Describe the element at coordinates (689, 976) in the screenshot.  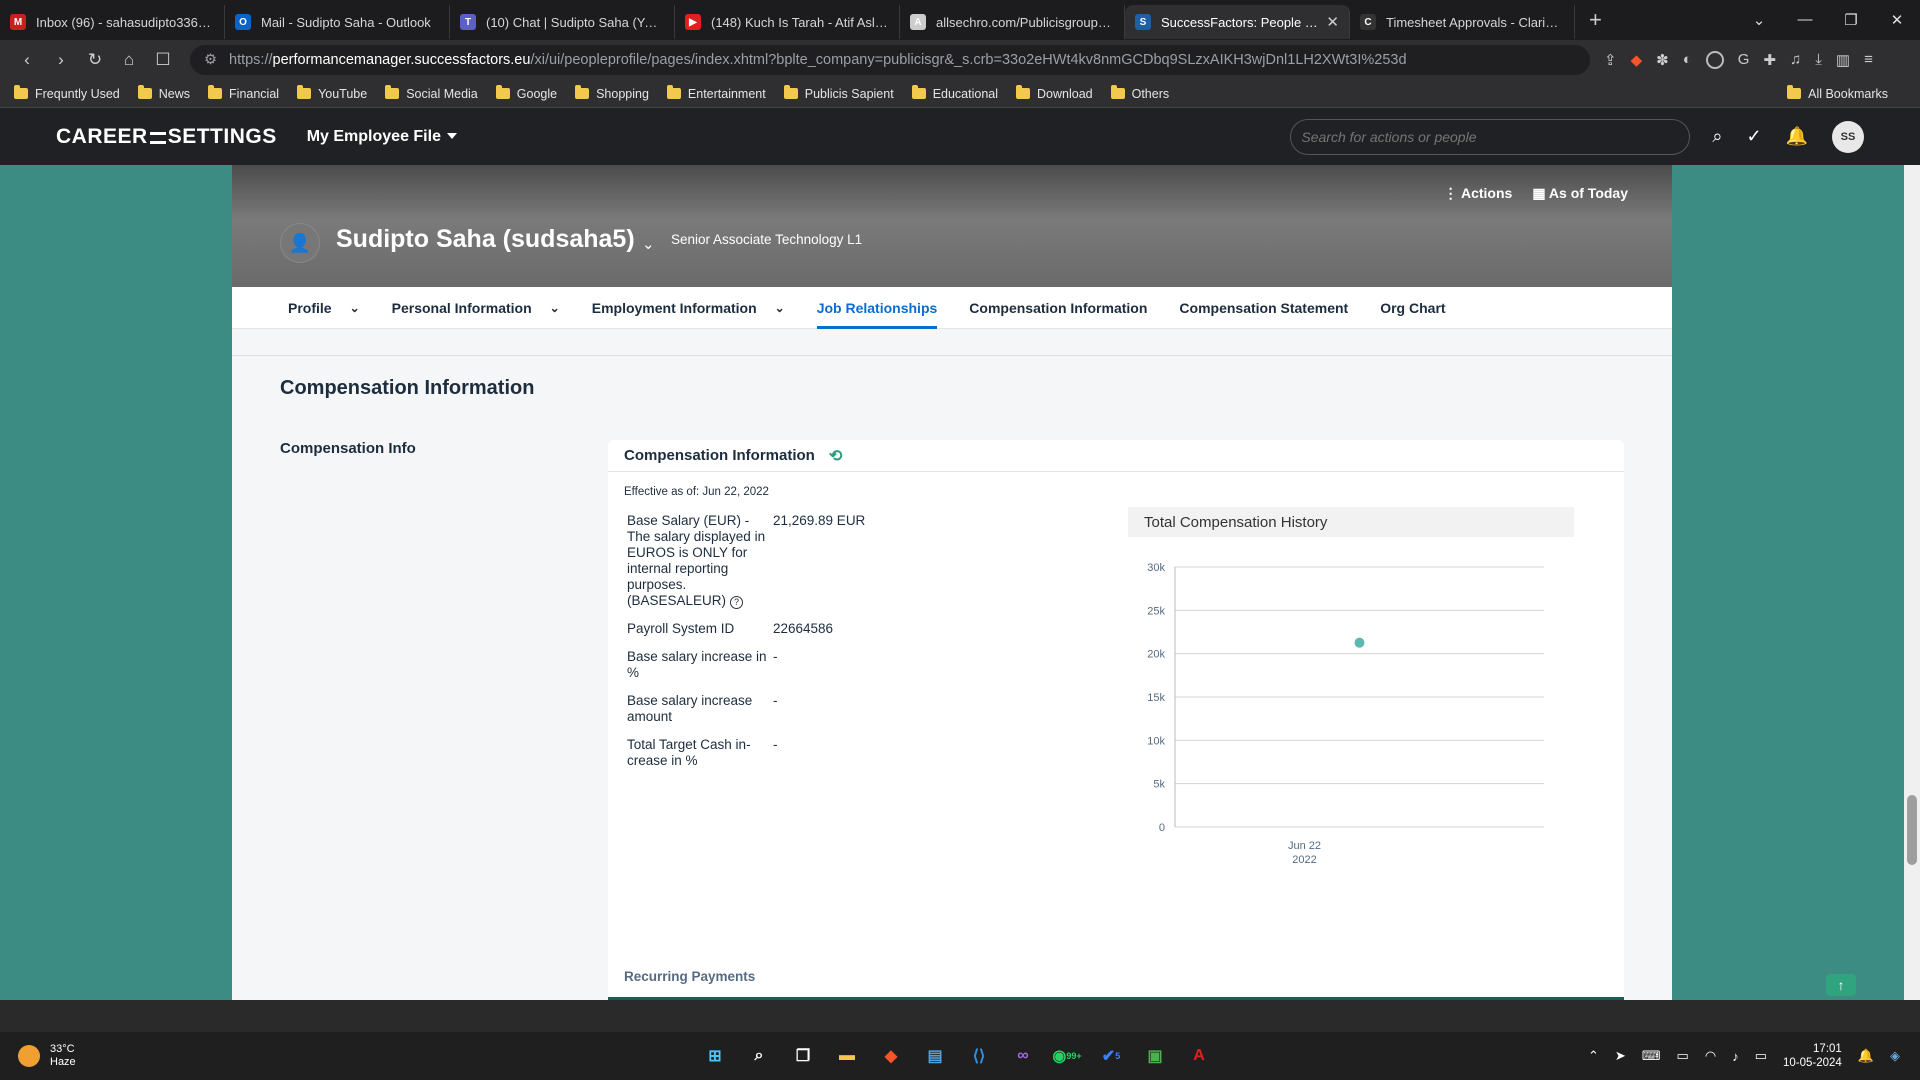
I see `recurring-payments-heading: Recurring Payments` at that location.